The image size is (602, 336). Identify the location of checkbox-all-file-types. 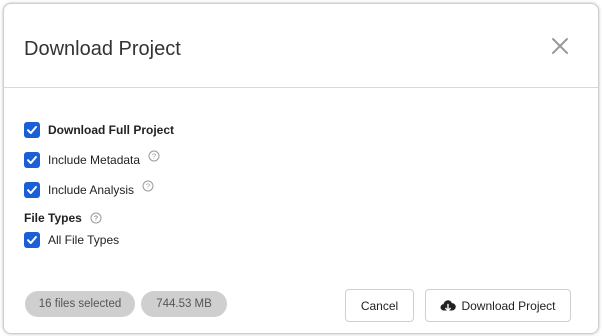
(32, 240).